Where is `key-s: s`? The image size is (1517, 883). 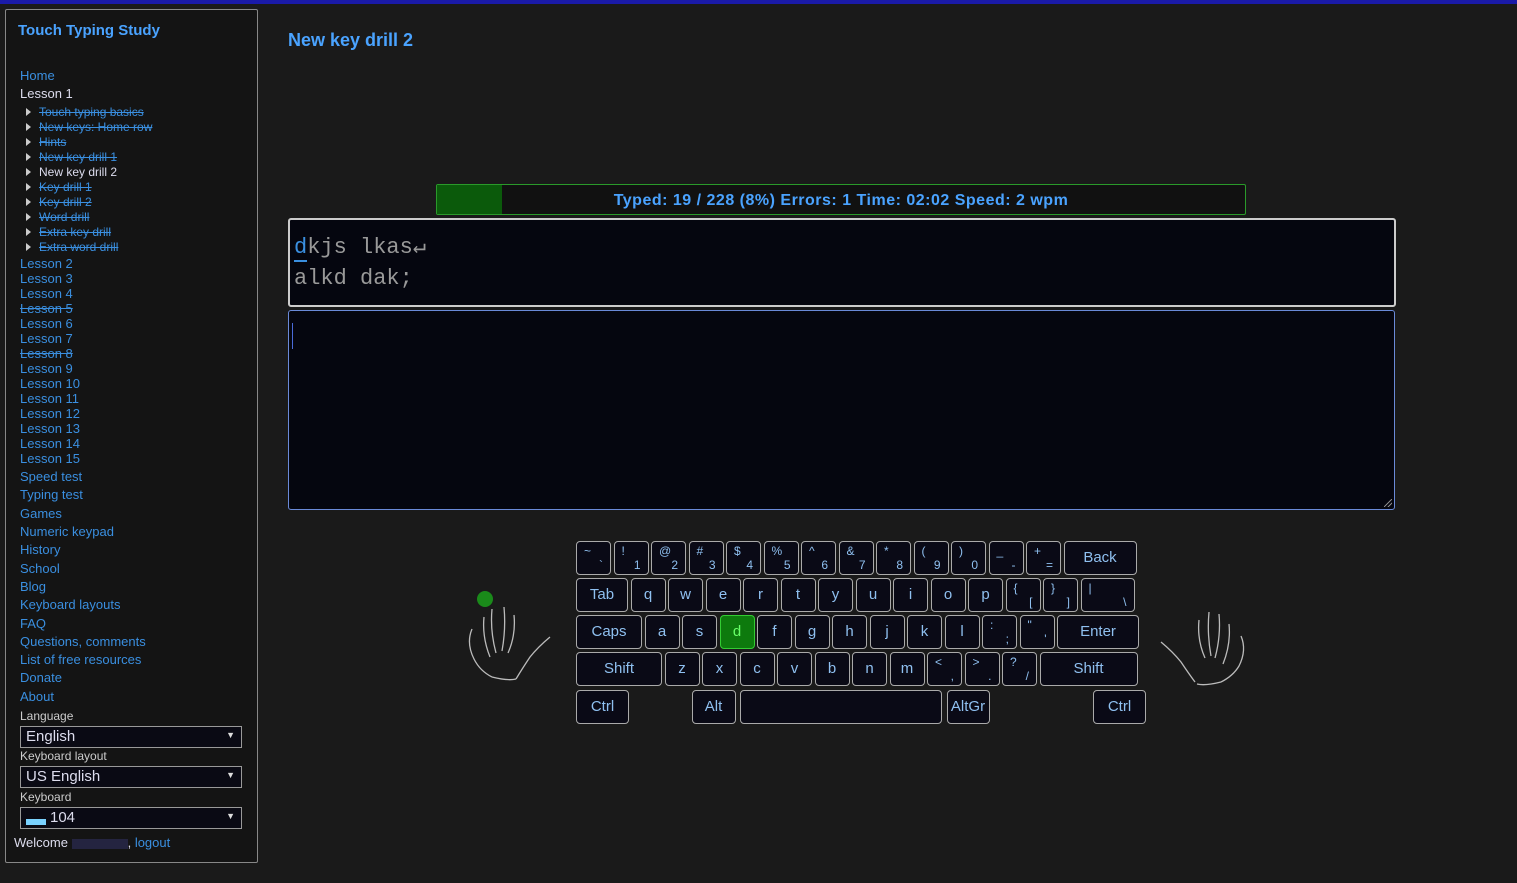
key-s: s is located at coordinates (699, 632).